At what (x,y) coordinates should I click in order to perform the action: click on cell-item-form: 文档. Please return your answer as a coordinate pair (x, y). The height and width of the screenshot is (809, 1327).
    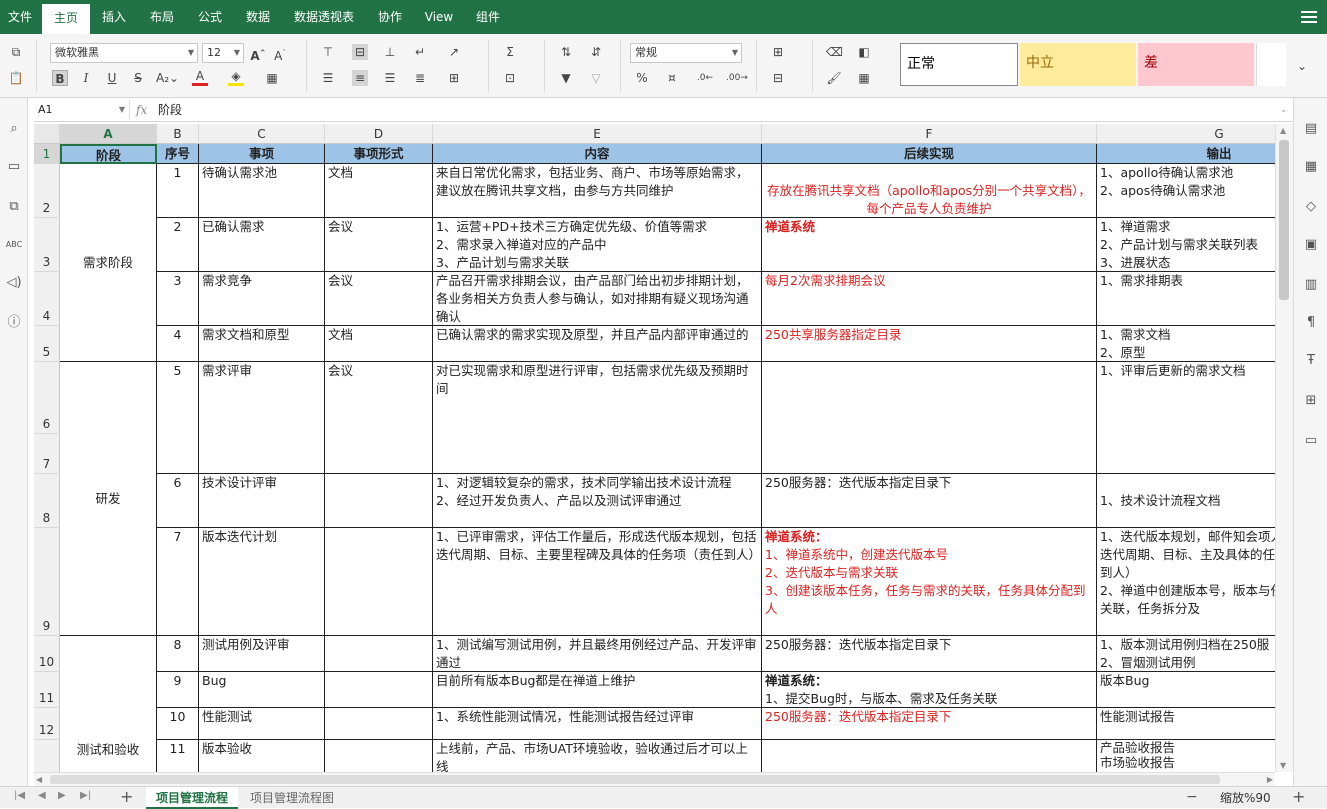
    Looking at the image, I should click on (379, 344).